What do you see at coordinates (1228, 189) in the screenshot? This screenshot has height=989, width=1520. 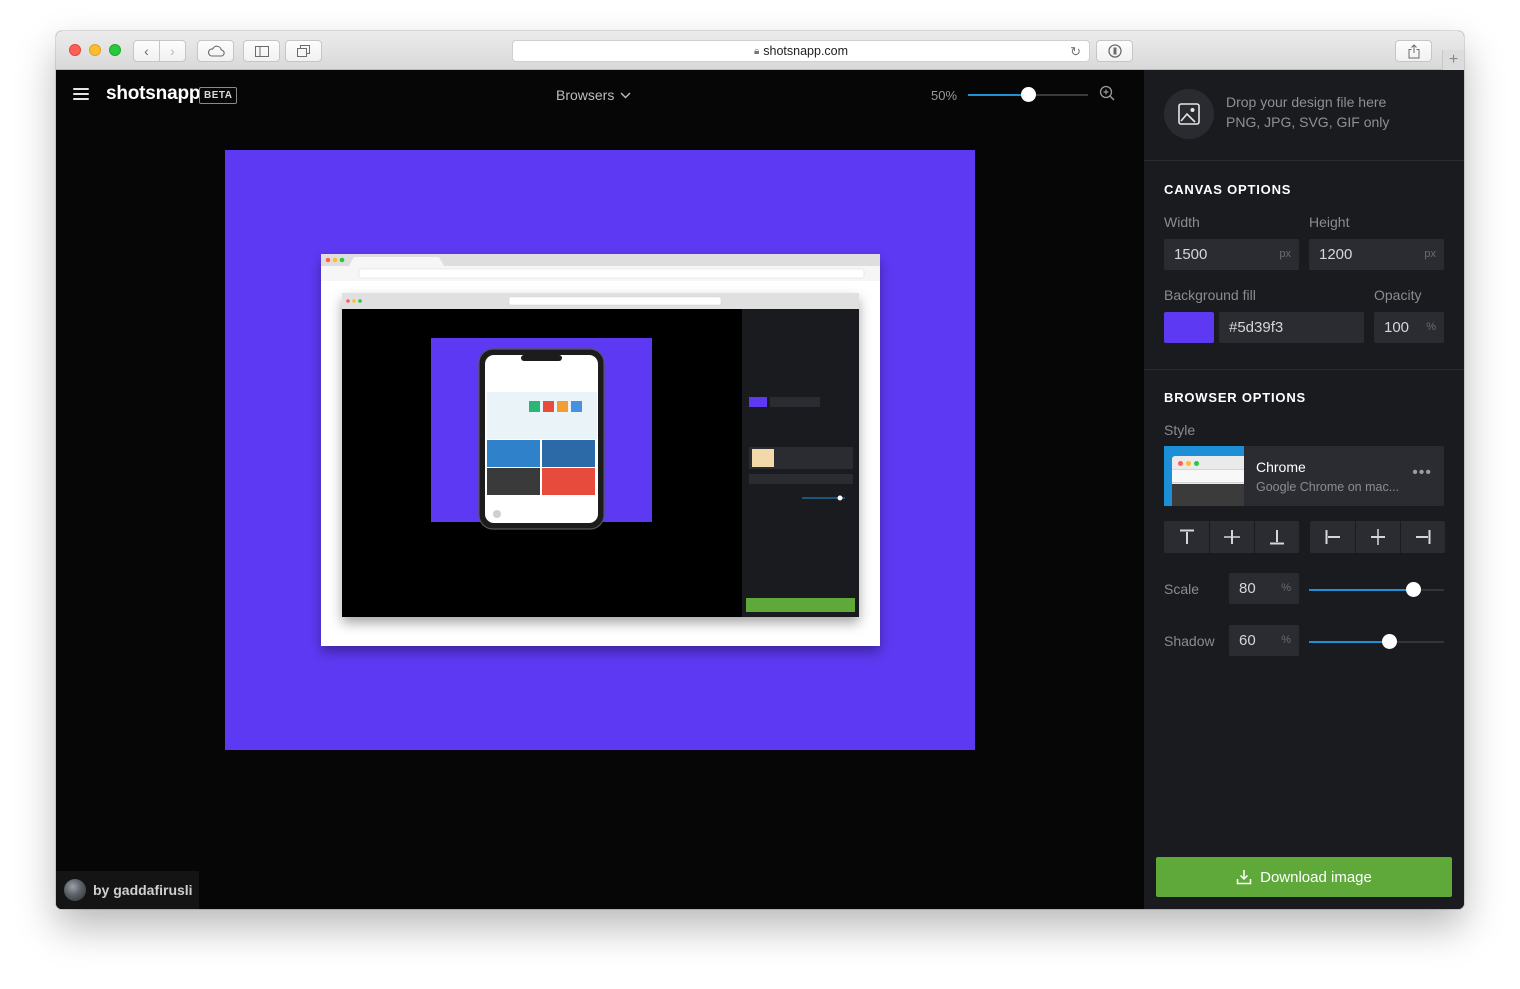 I see `canvas-options-title: CANVAS OPTIONS` at bounding box center [1228, 189].